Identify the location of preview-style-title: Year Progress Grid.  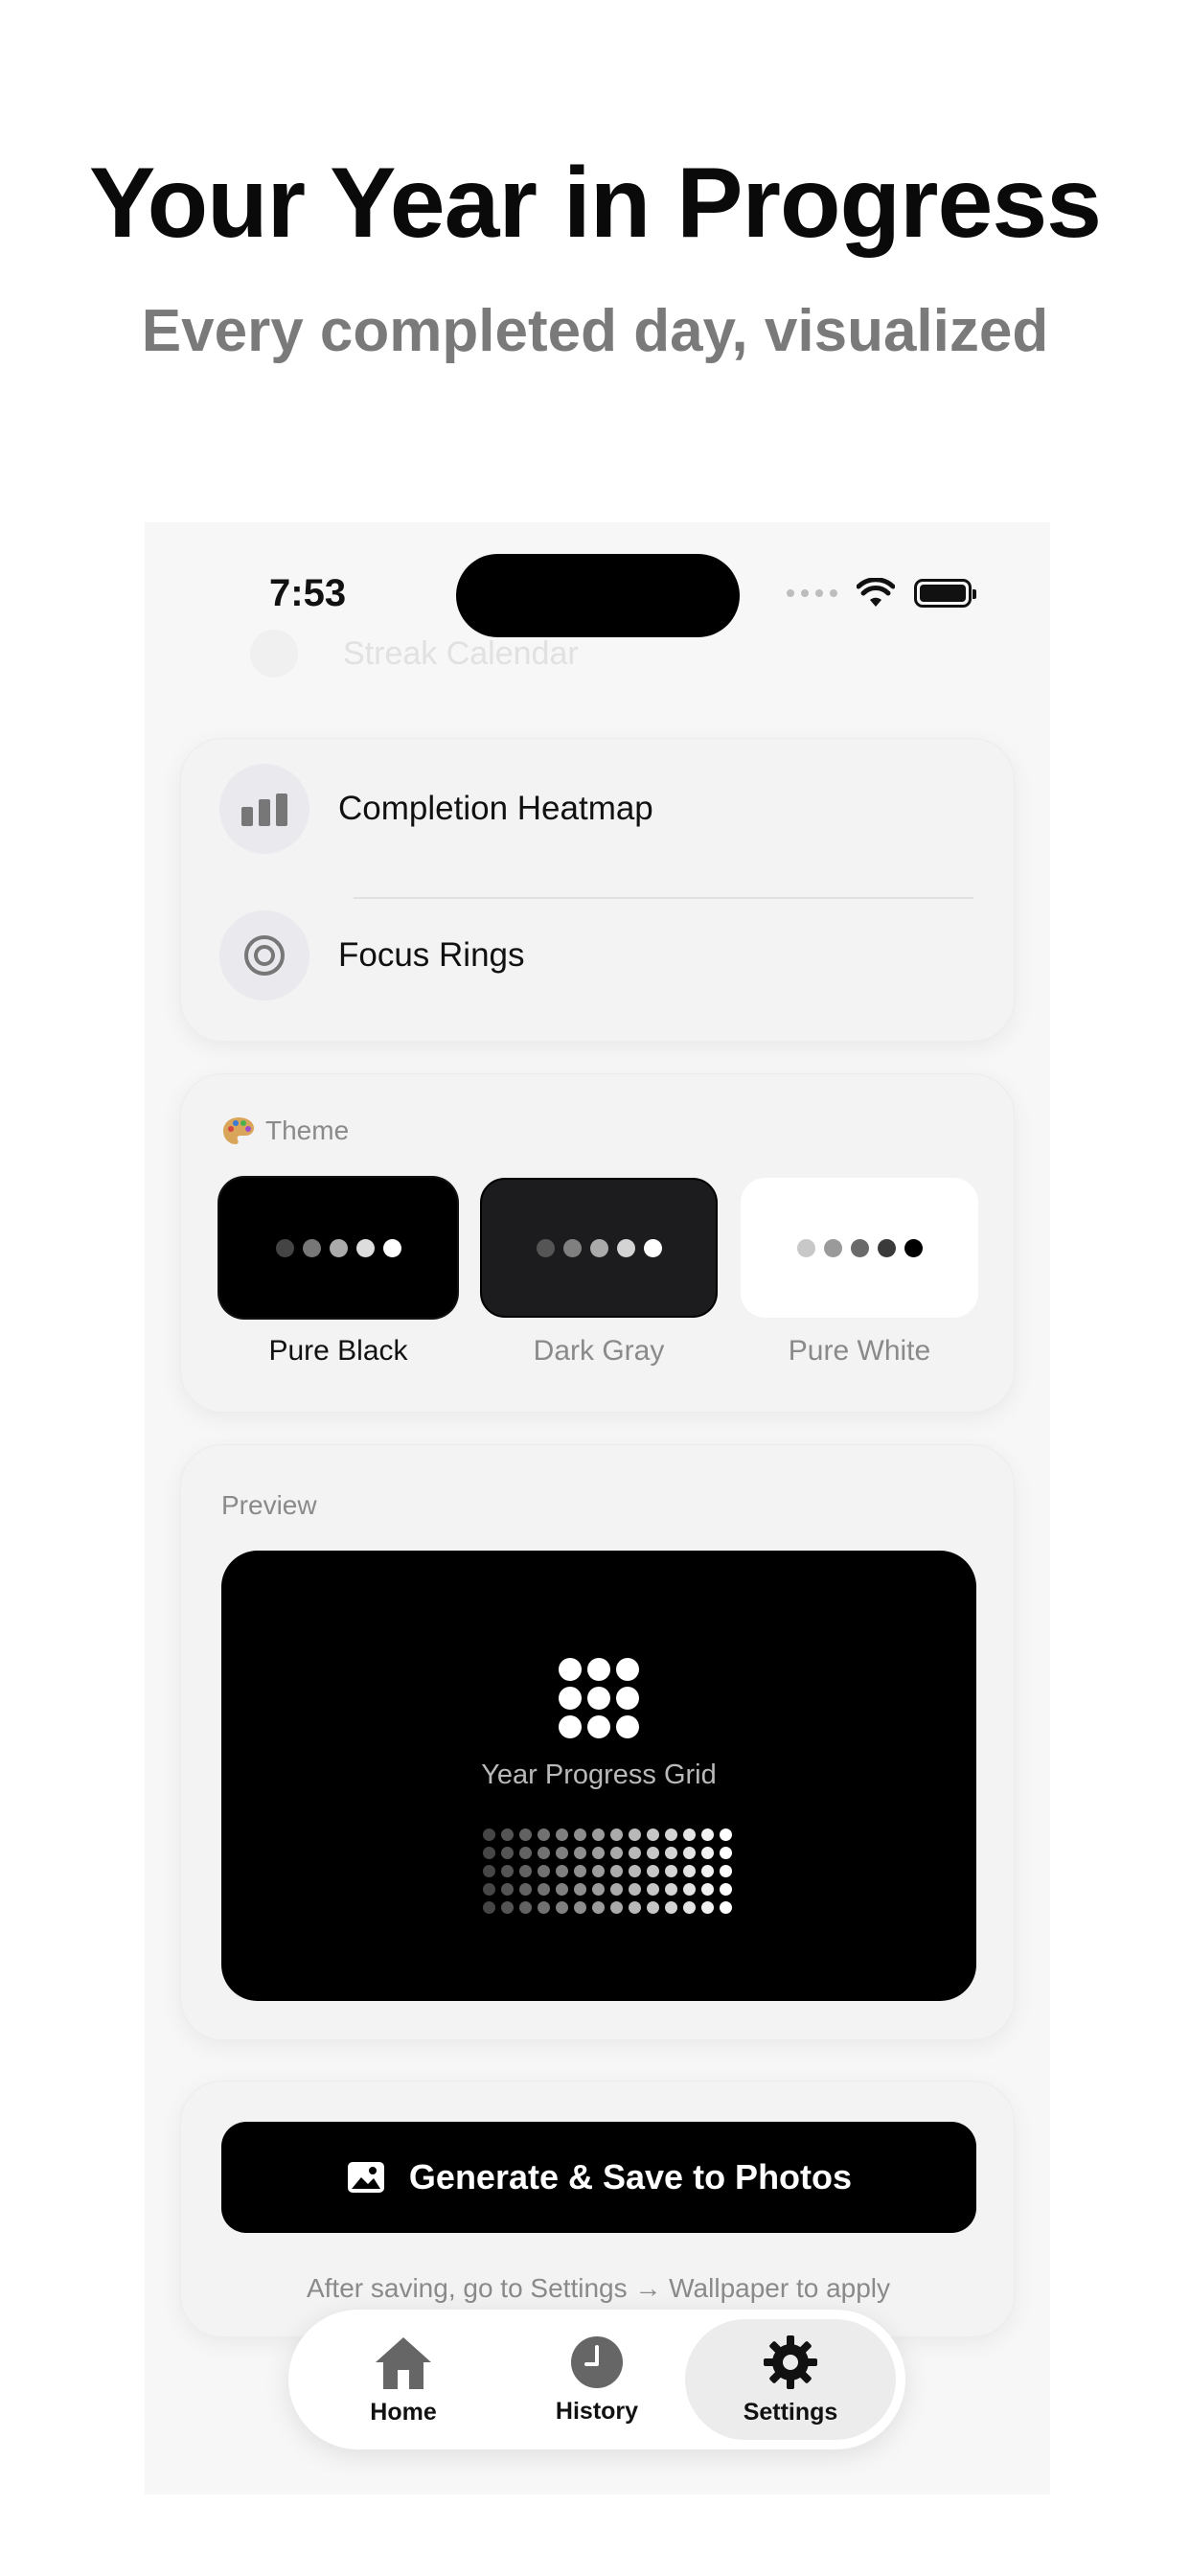
(599, 1775).